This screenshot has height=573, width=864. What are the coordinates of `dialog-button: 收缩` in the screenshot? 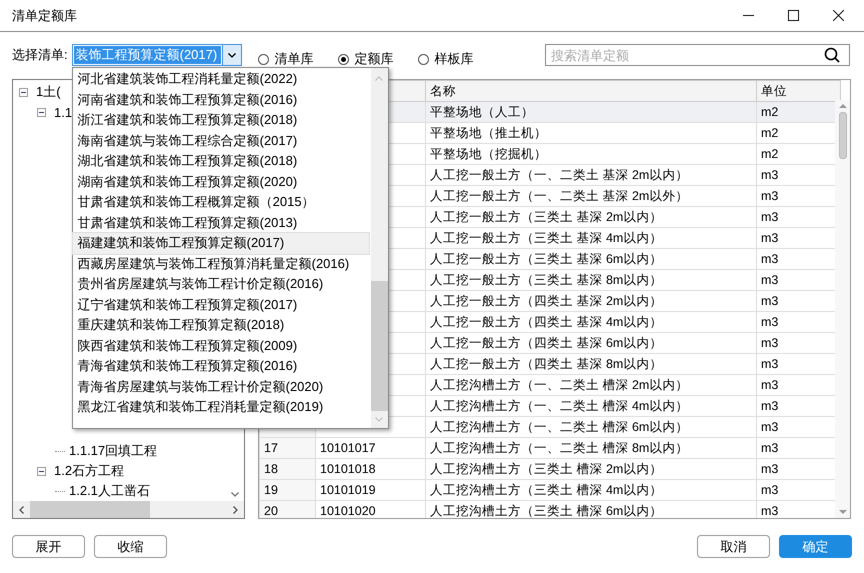 It's located at (130, 546).